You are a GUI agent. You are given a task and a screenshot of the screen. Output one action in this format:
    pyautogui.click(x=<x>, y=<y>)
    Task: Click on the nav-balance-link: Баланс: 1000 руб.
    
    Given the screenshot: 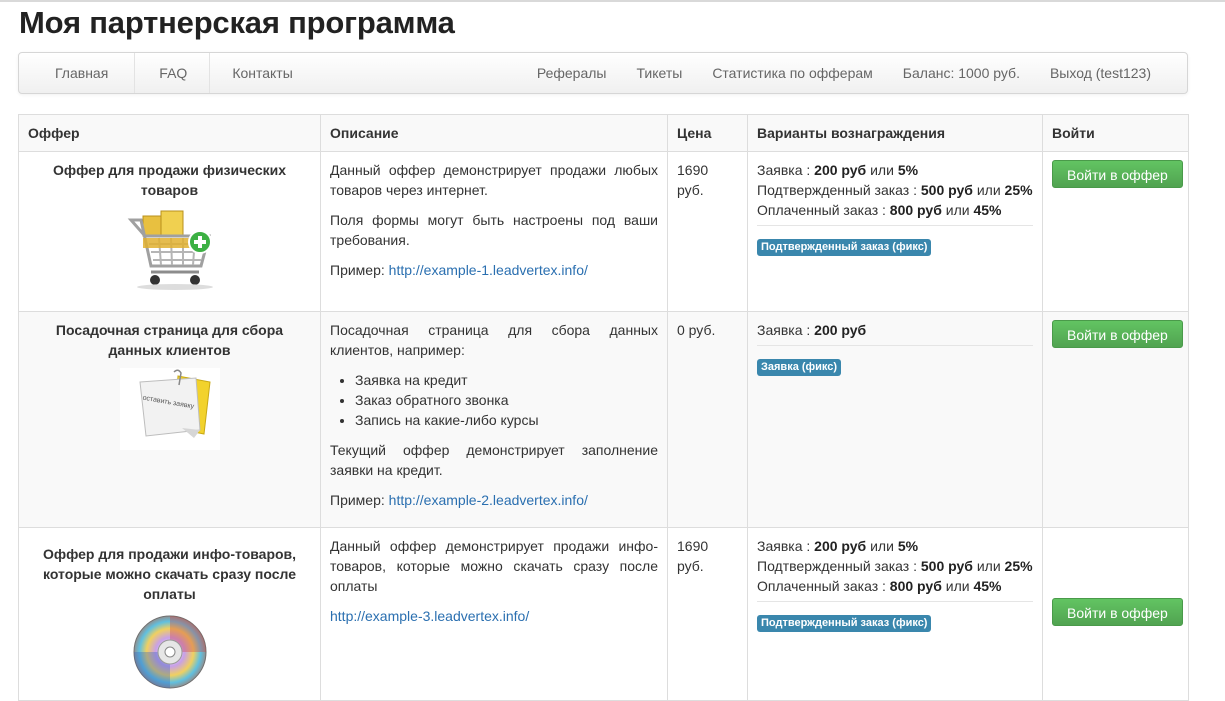 What is the action you would take?
    pyautogui.click(x=961, y=73)
    